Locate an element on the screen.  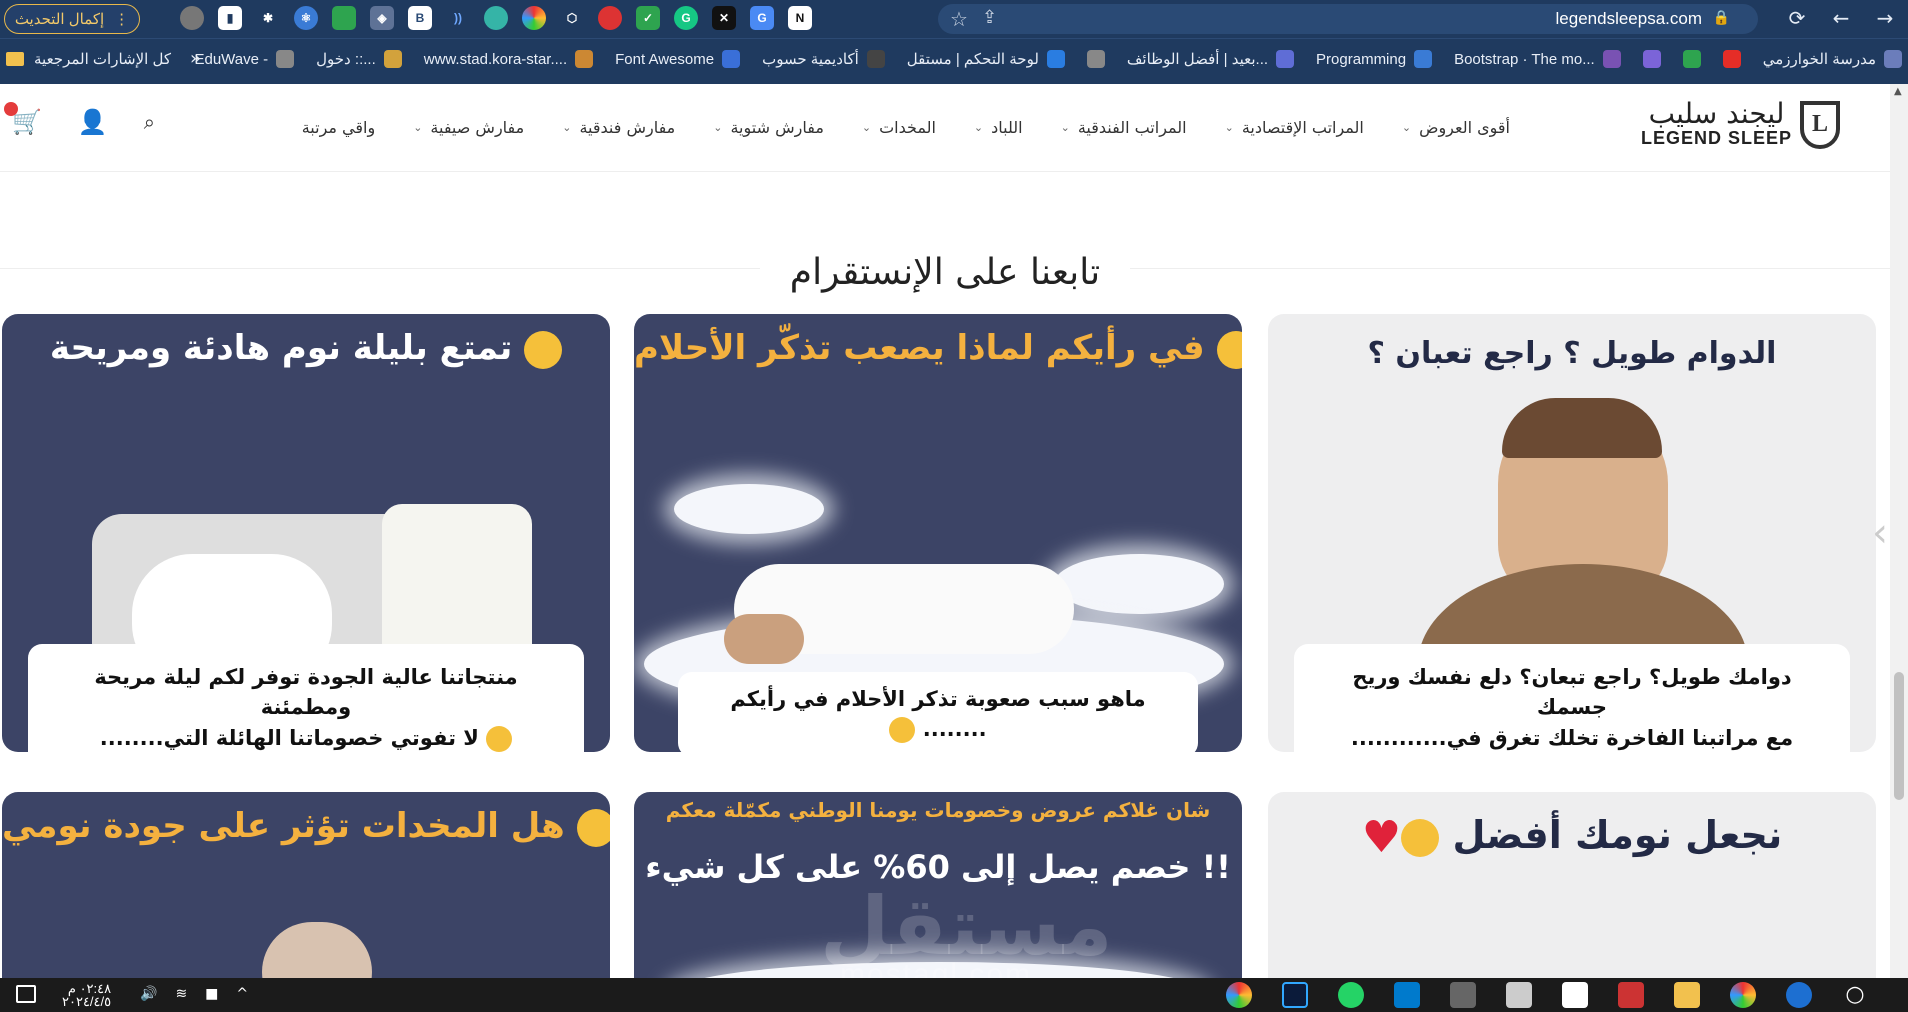
menu-item: اللباد ⌄ is located at coordinates (998, 127).